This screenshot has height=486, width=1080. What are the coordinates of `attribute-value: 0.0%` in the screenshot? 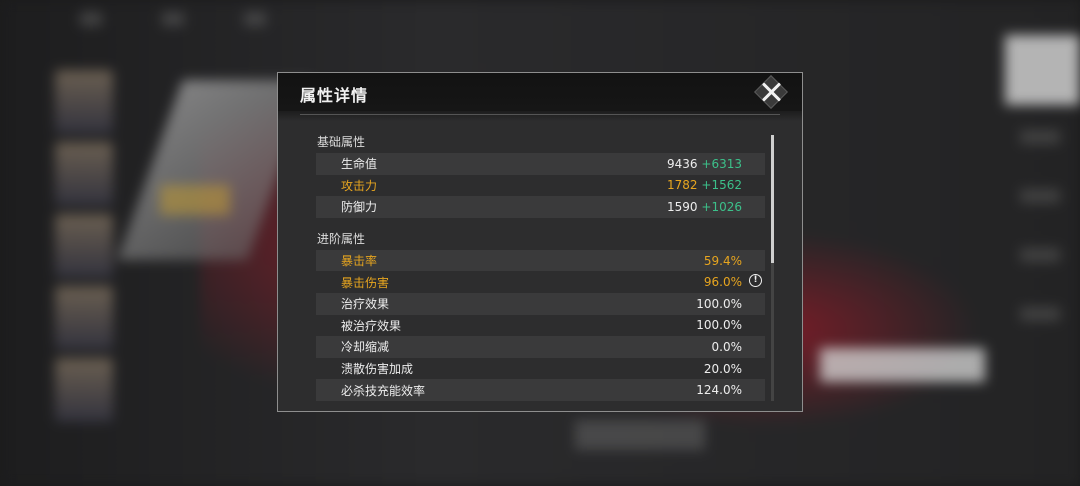 It's located at (727, 346).